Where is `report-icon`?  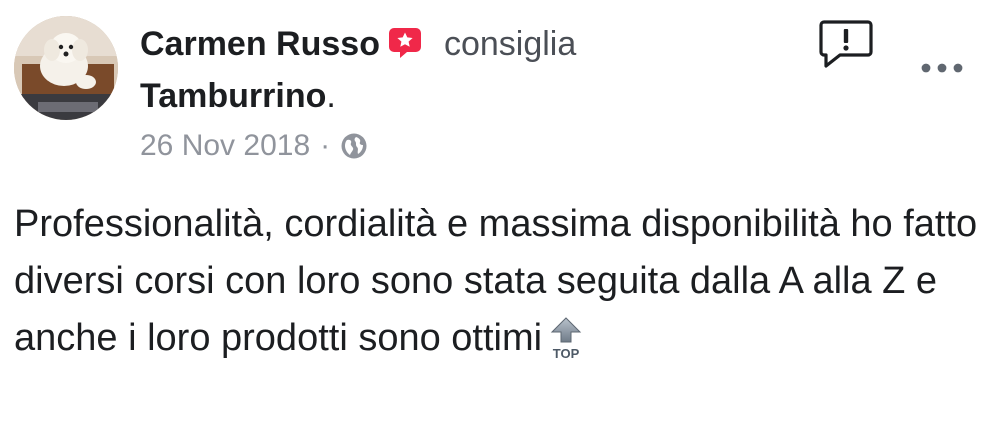
report-icon is located at coordinates (846, 44).